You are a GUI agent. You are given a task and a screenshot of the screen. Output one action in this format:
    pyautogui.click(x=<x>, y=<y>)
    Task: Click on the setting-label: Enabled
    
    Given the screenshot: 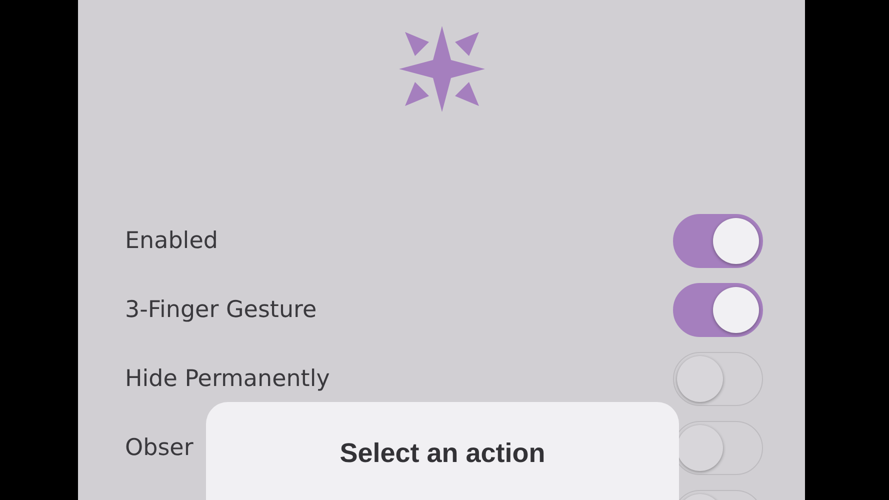 What is the action you would take?
    pyautogui.click(x=171, y=241)
    